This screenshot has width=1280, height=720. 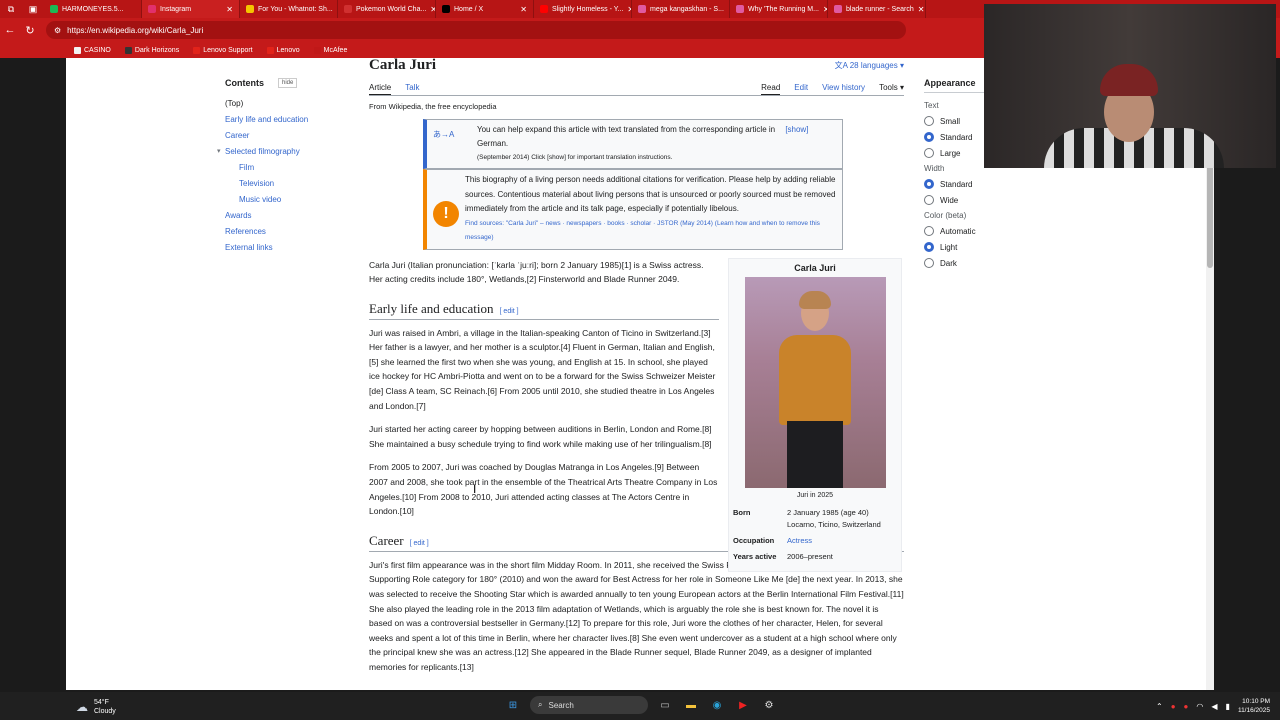 I want to click on system-tray: ⌃ ● ● ◠ ◀ ▮ 10:10 PM 11/16/2025, so click(x=1213, y=706).